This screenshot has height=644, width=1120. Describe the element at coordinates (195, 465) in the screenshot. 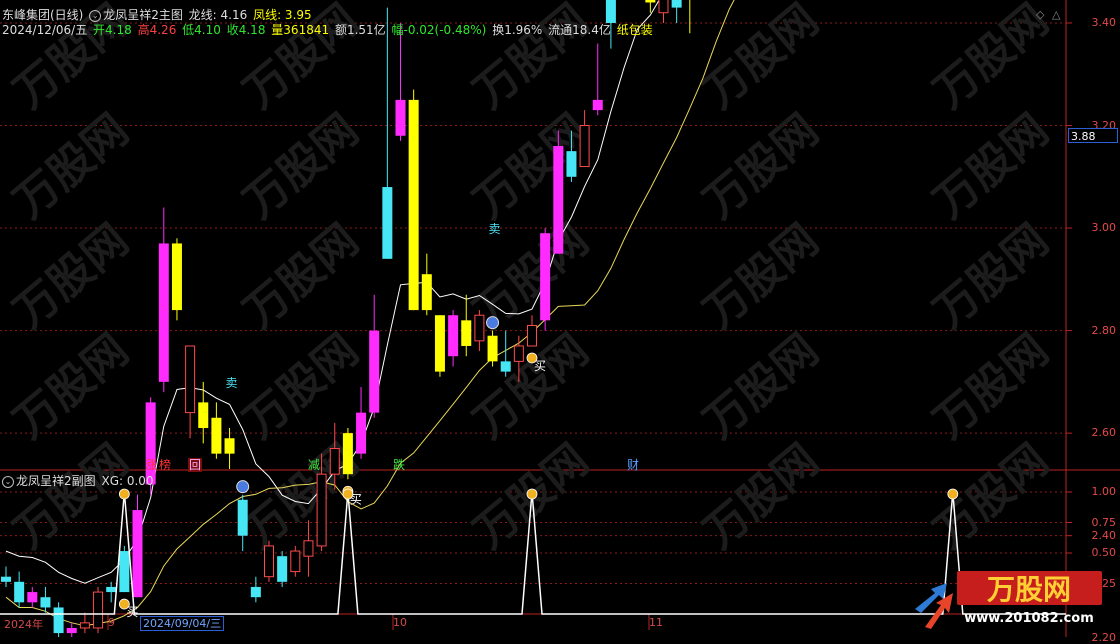

I see `event-tag-buyback: 回` at that location.